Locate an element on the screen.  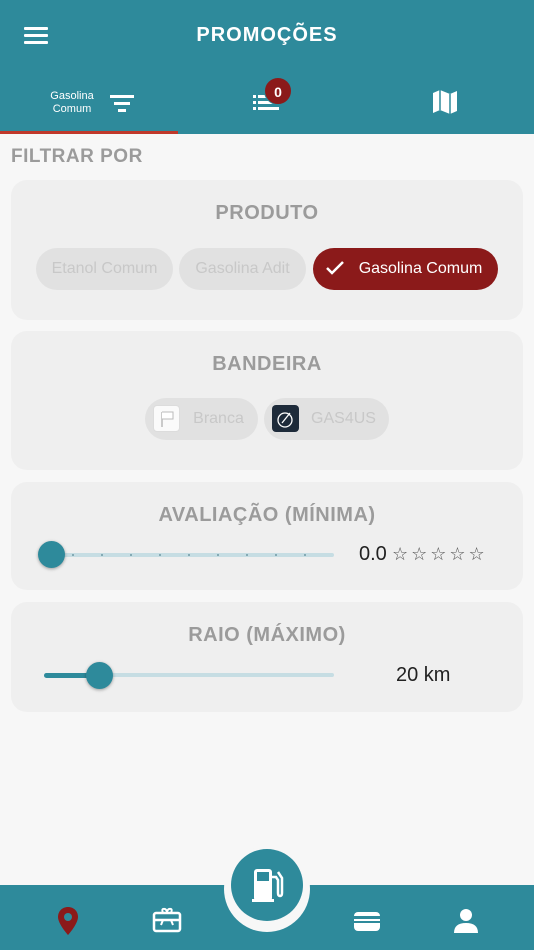
chip-gasolina-comum: Gasolina Comum is located at coordinates (405, 269).